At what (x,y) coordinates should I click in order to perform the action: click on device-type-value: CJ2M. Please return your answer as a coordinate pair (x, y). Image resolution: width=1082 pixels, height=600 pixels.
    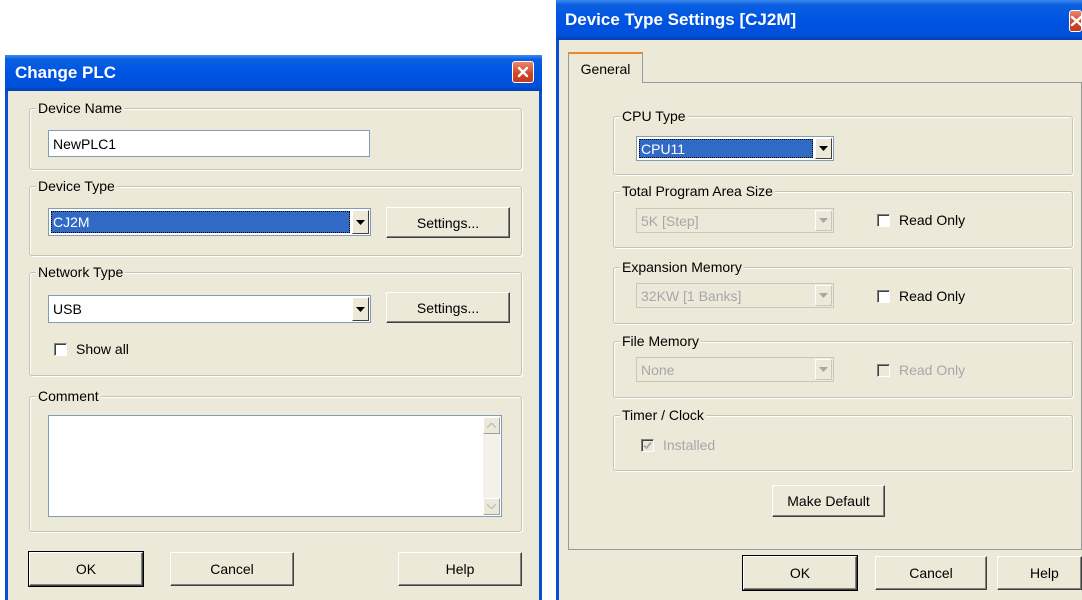
    Looking at the image, I should click on (200, 222).